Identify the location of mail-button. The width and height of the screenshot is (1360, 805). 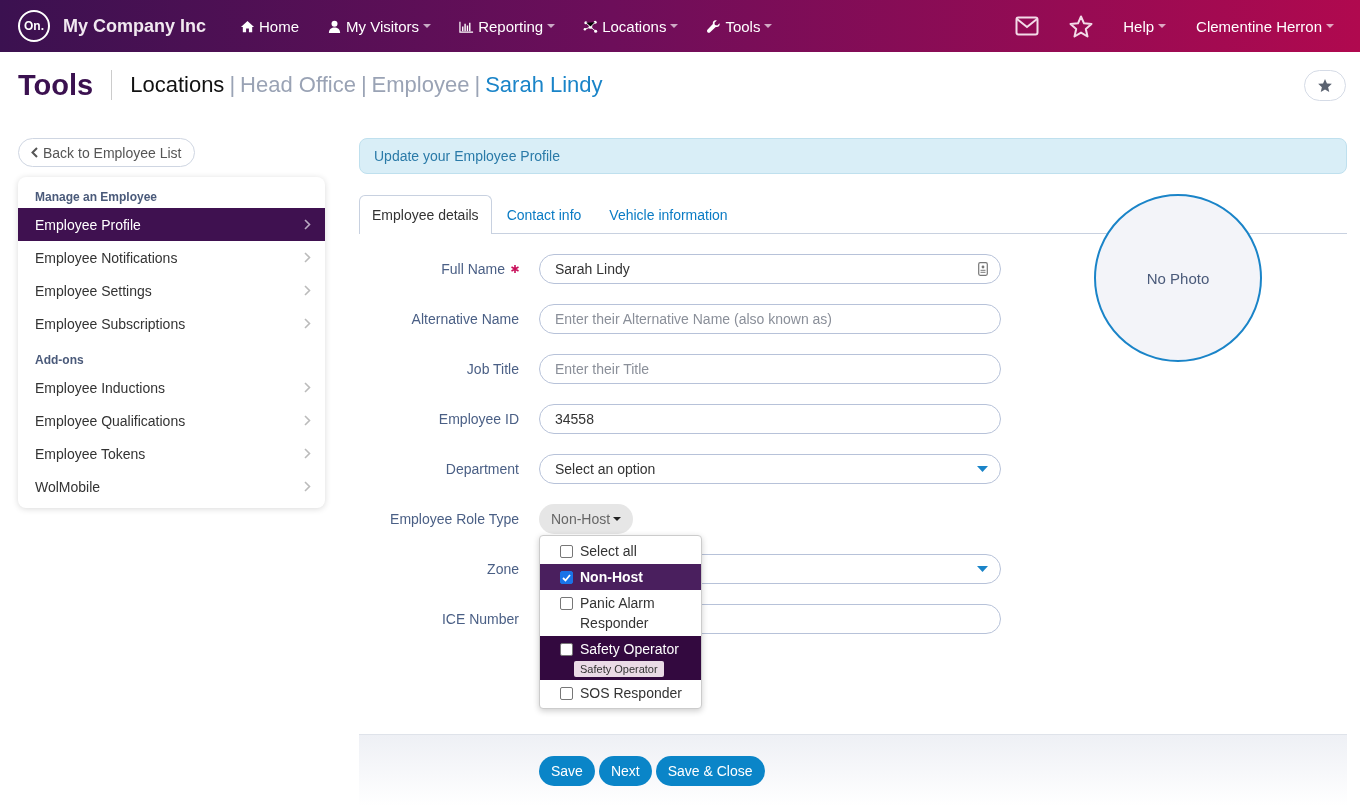
(1027, 26).